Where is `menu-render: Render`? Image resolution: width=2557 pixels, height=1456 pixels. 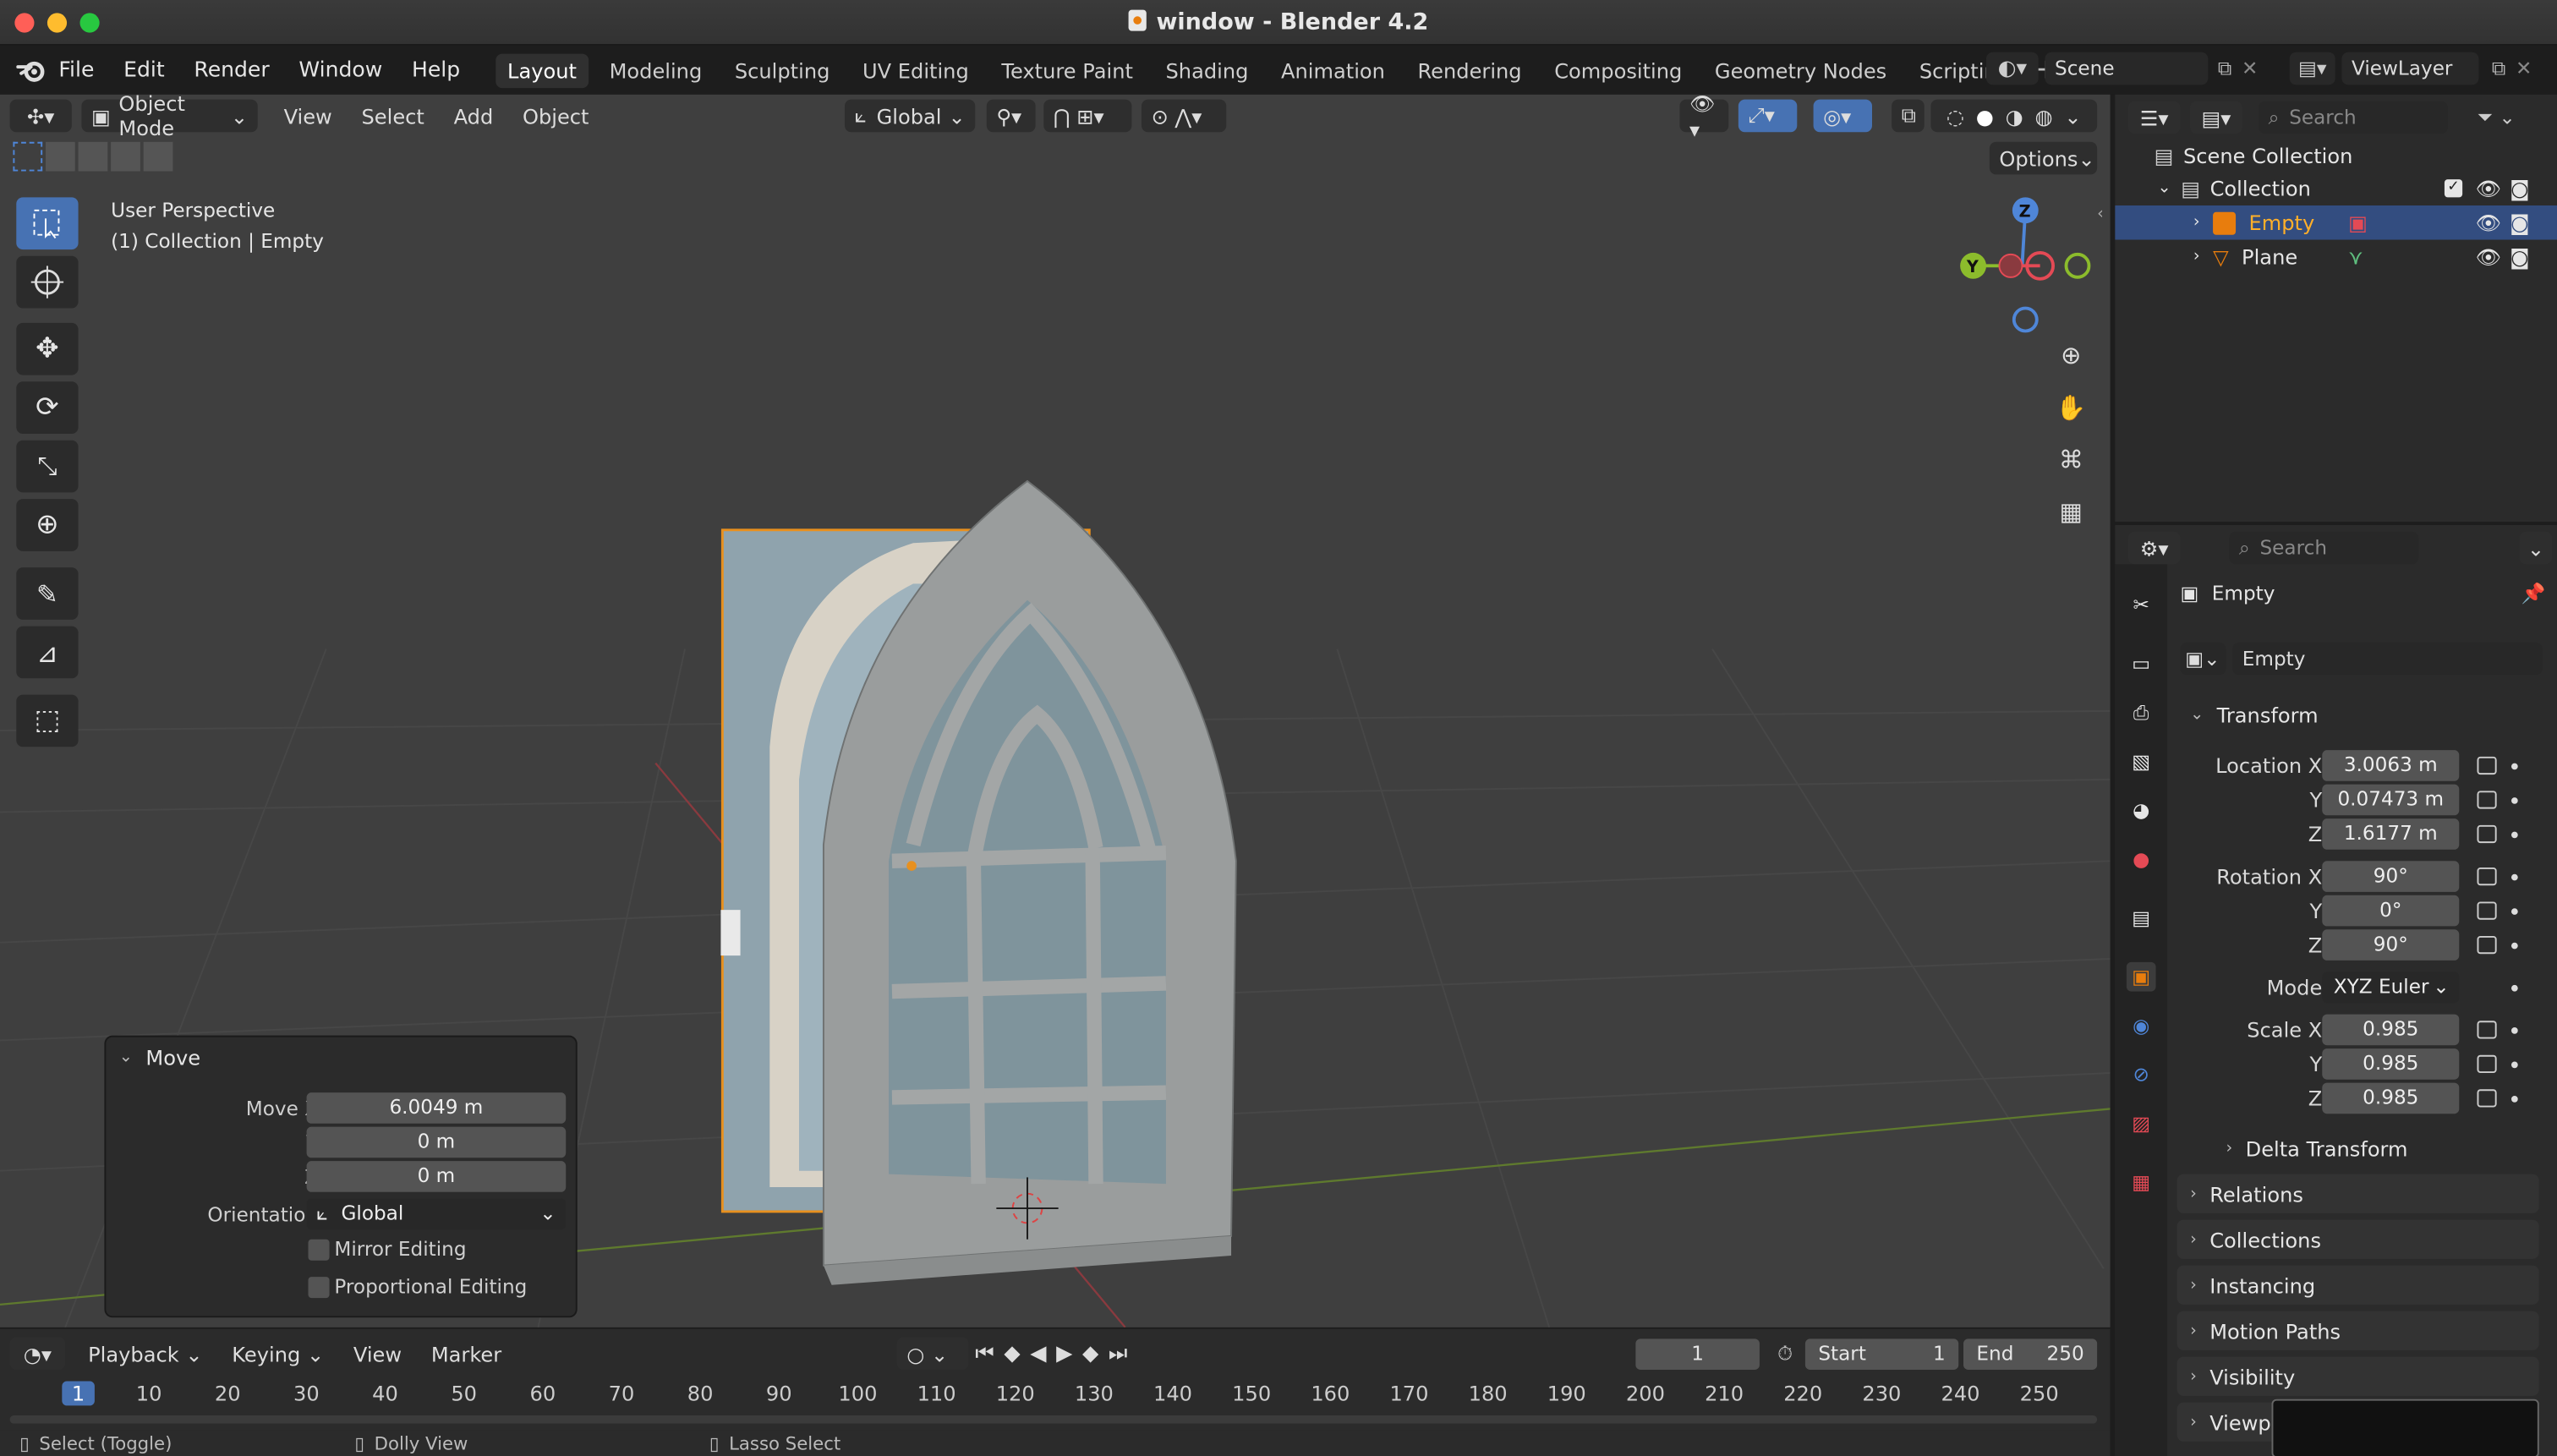 menu-render: Render is located at coordinates (231, 69).